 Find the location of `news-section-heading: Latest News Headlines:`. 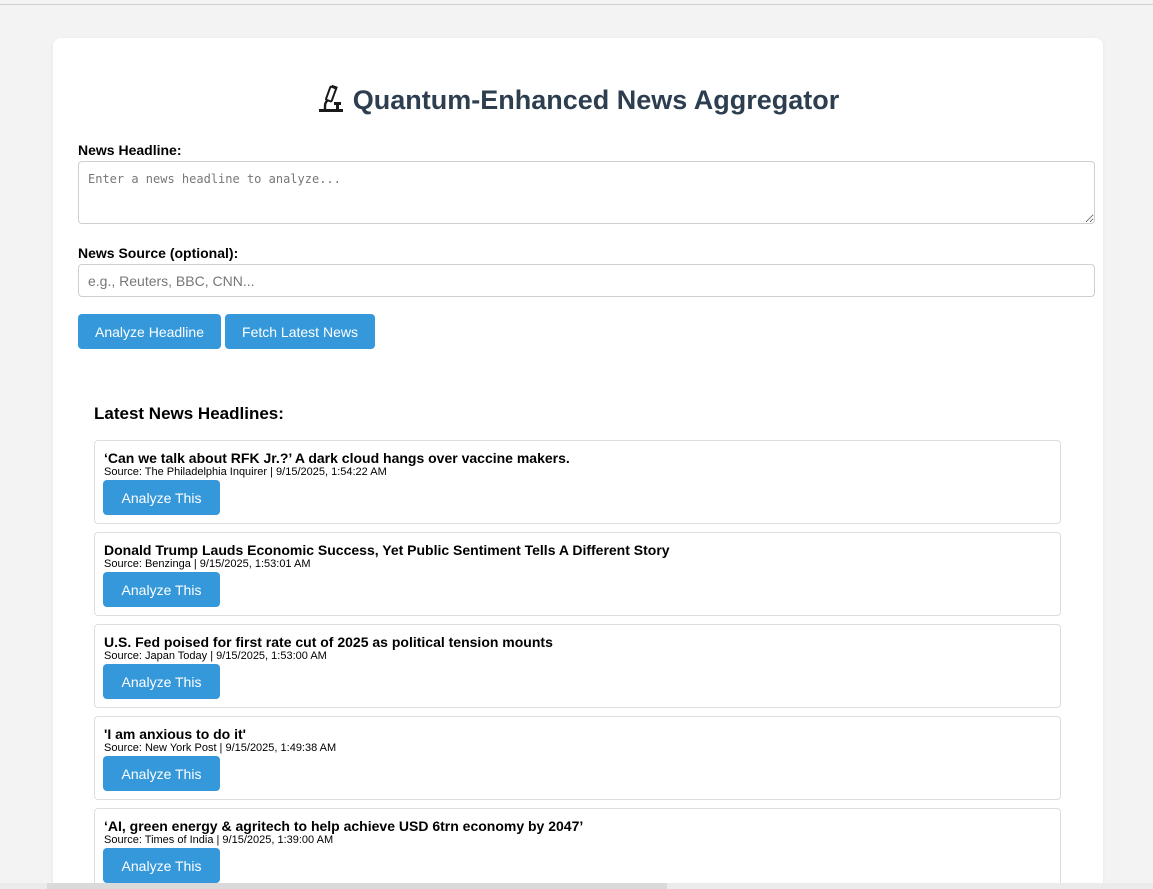

news-section-heading: Latest News Headlines: is located at coordinates (189, 413).